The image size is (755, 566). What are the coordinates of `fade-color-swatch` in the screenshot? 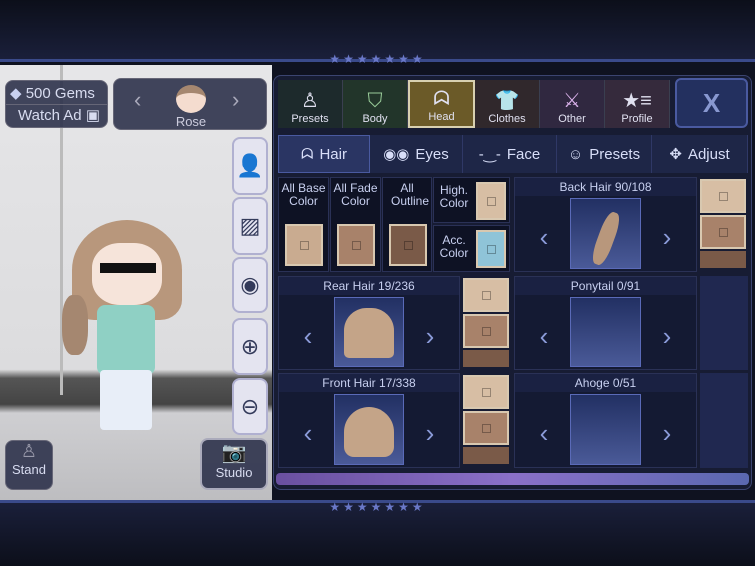 It's located at (356, 245).